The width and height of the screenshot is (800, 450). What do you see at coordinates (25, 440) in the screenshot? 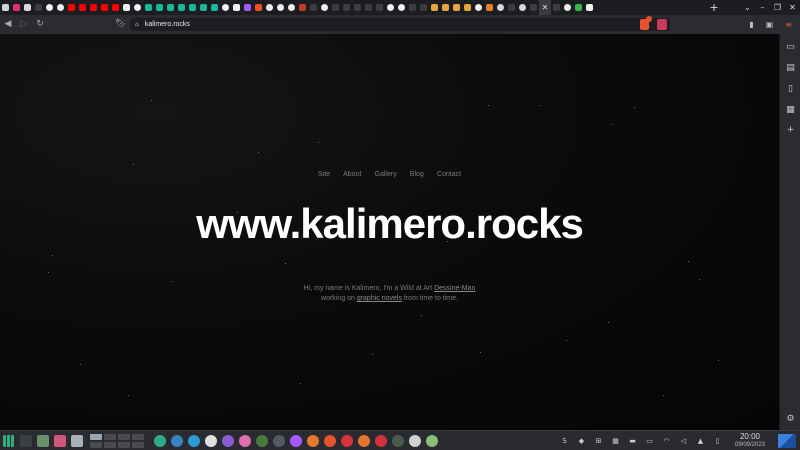
I see `terminal-icon` at bounding box center [25, 440].